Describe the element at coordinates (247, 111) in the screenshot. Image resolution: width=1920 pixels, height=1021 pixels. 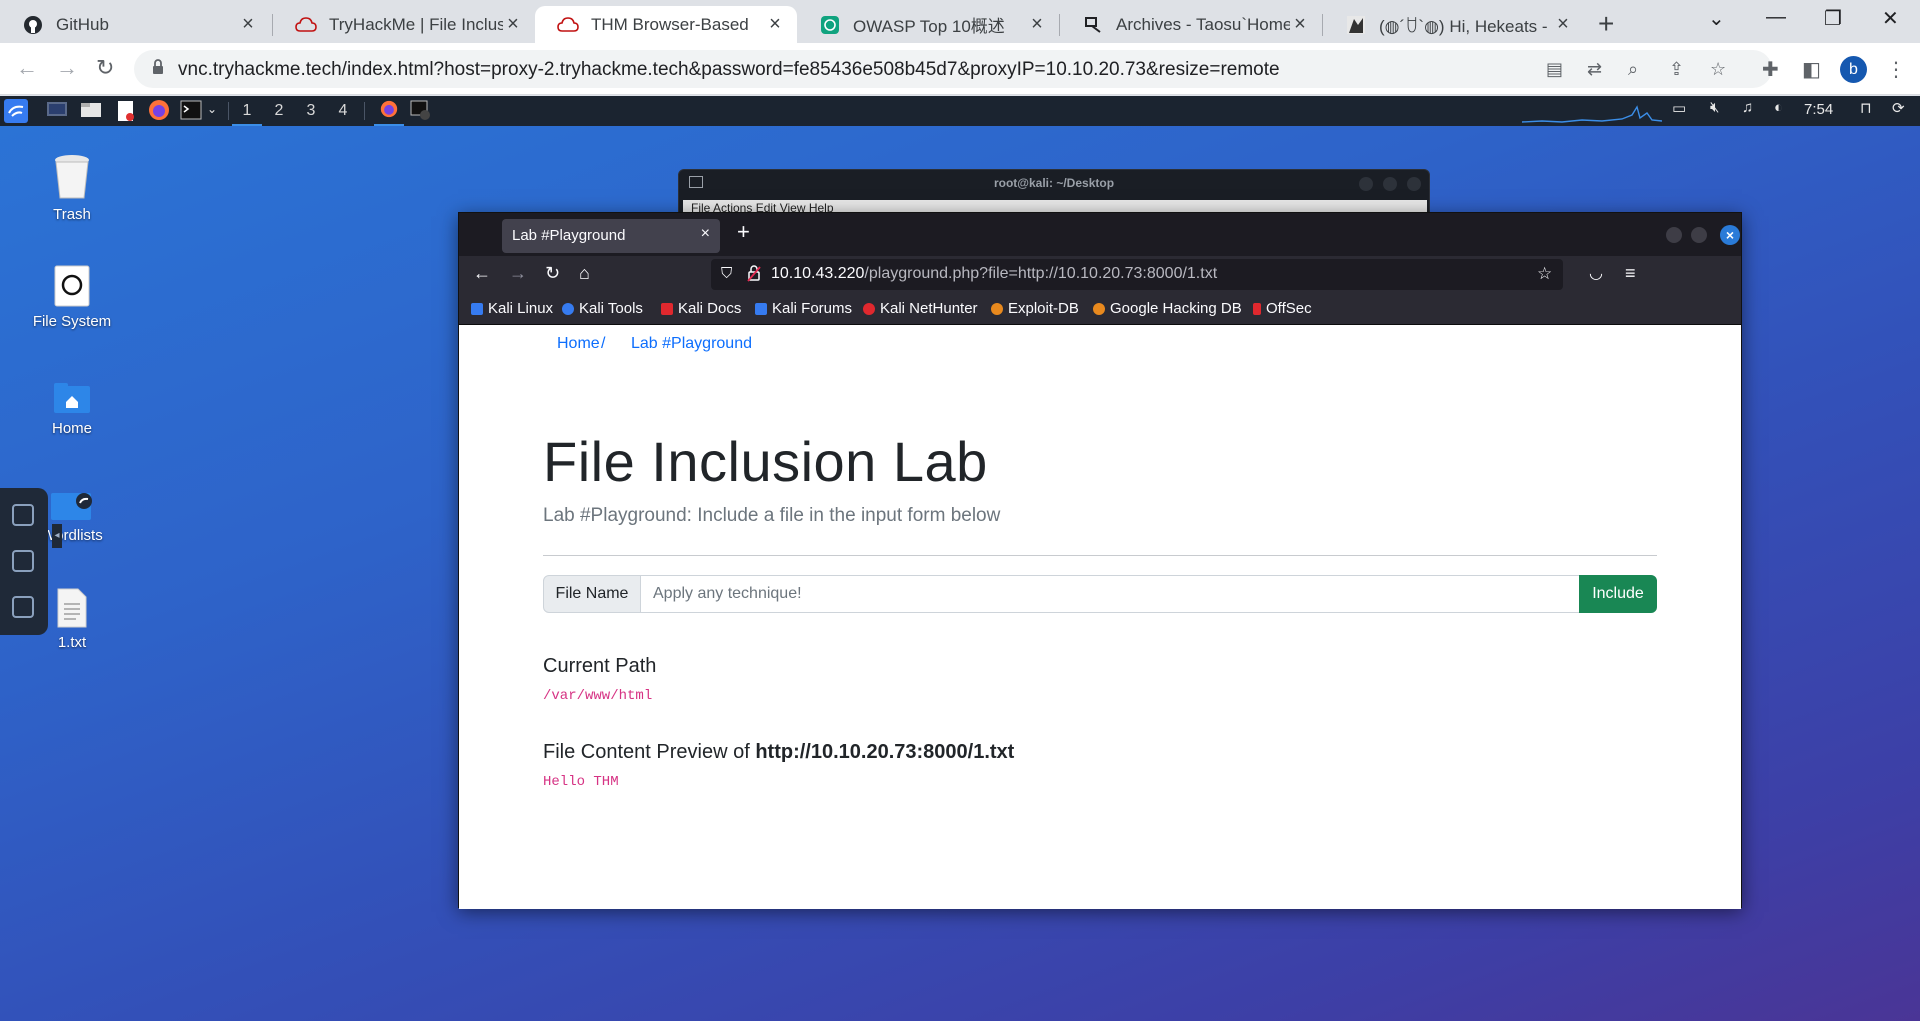
I see `workspace-1: 1` at that location.